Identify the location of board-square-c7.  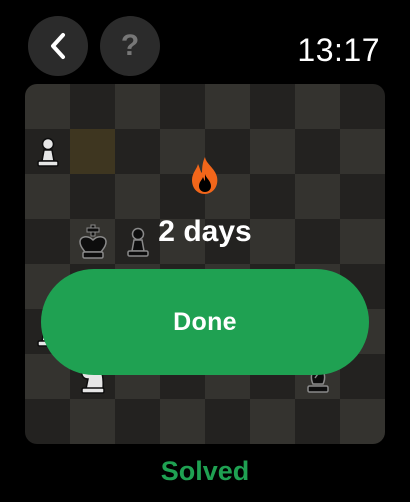
(137, 151).